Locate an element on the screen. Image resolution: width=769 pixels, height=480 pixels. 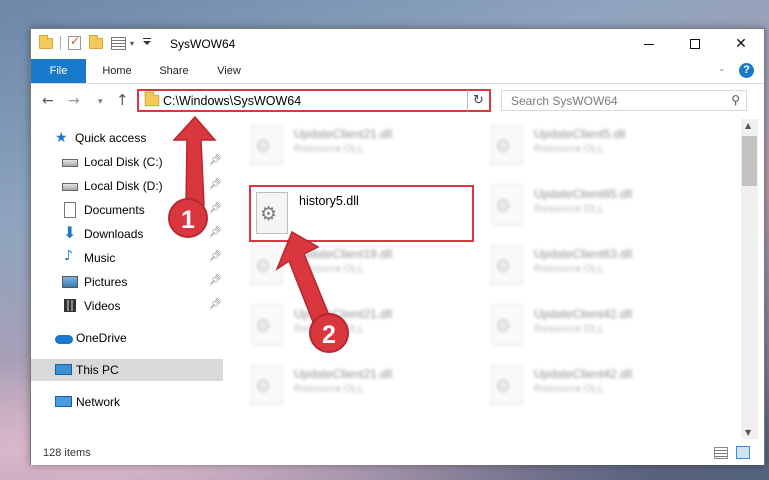
file-item: UpdateClient19.dll Resource DLL is located at coordinates (358, 267).